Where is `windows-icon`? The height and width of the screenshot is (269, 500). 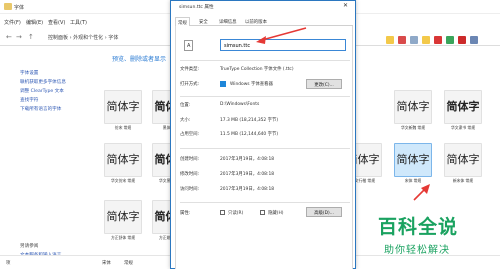 windows-icon is located at coordinates (223, 84).